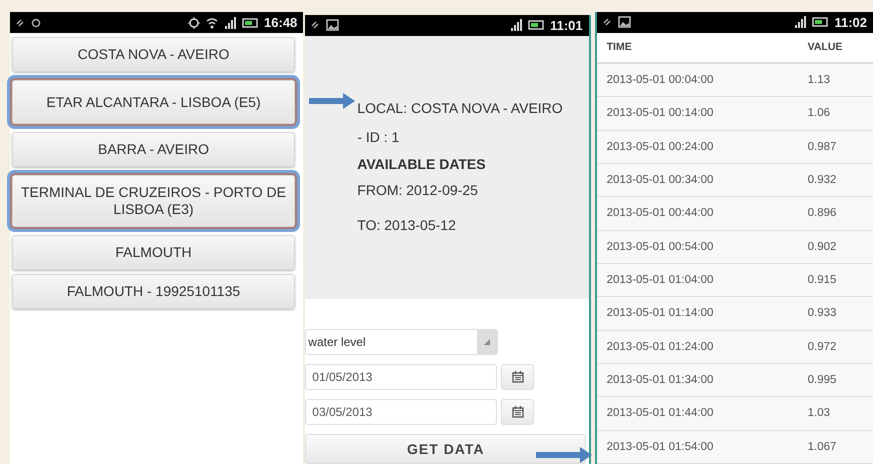  What do you see at coordinates (418, 190) in the screenshot?
I see `from-date-text: FROM: 2012-09-25` at bounding box center [418, 190].